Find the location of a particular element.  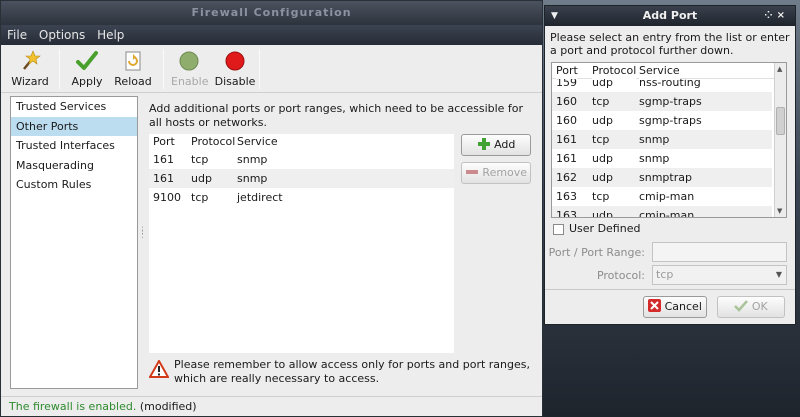

list-item: 163 udp cmip-man is located at coordinates (662, 212).